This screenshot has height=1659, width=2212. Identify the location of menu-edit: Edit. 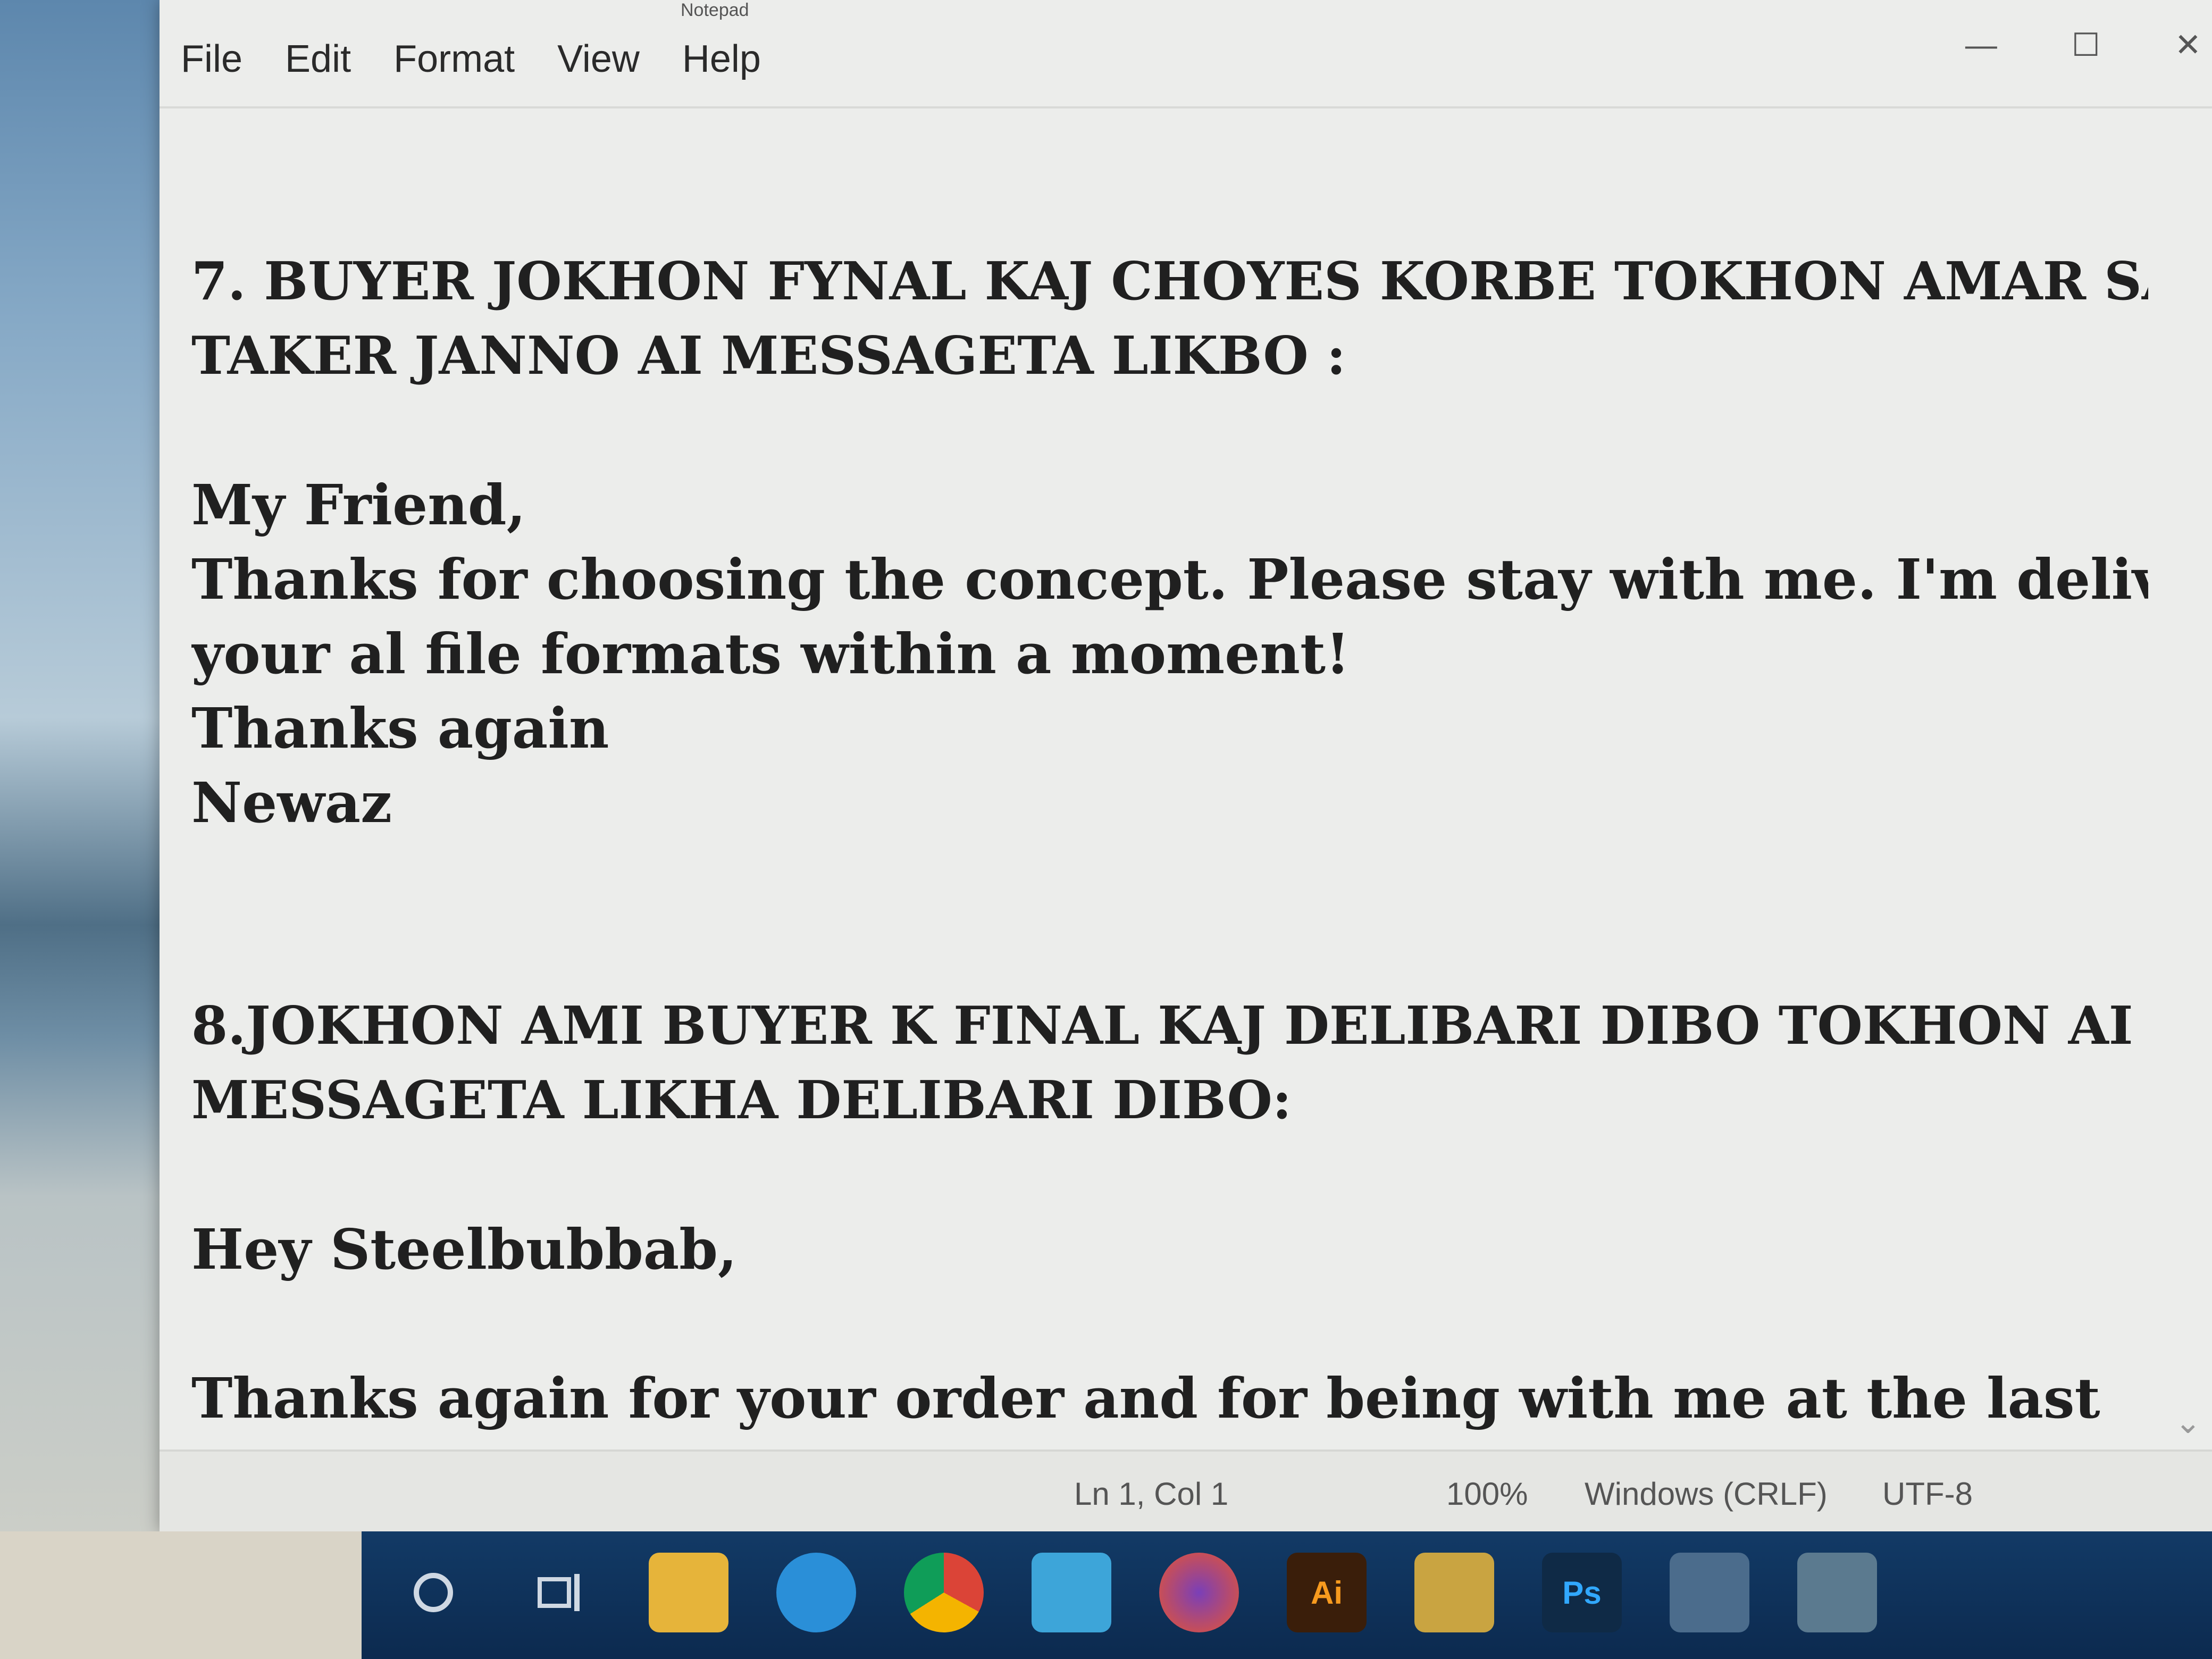
(318, 59).